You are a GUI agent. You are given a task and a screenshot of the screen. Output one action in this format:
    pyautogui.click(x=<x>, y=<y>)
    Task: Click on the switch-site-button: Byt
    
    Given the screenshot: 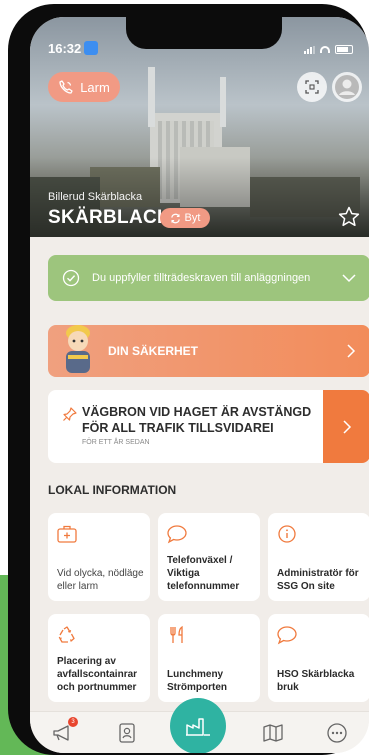 What is the action you would take?
    pyautogui.click(x=185, y=218)
    